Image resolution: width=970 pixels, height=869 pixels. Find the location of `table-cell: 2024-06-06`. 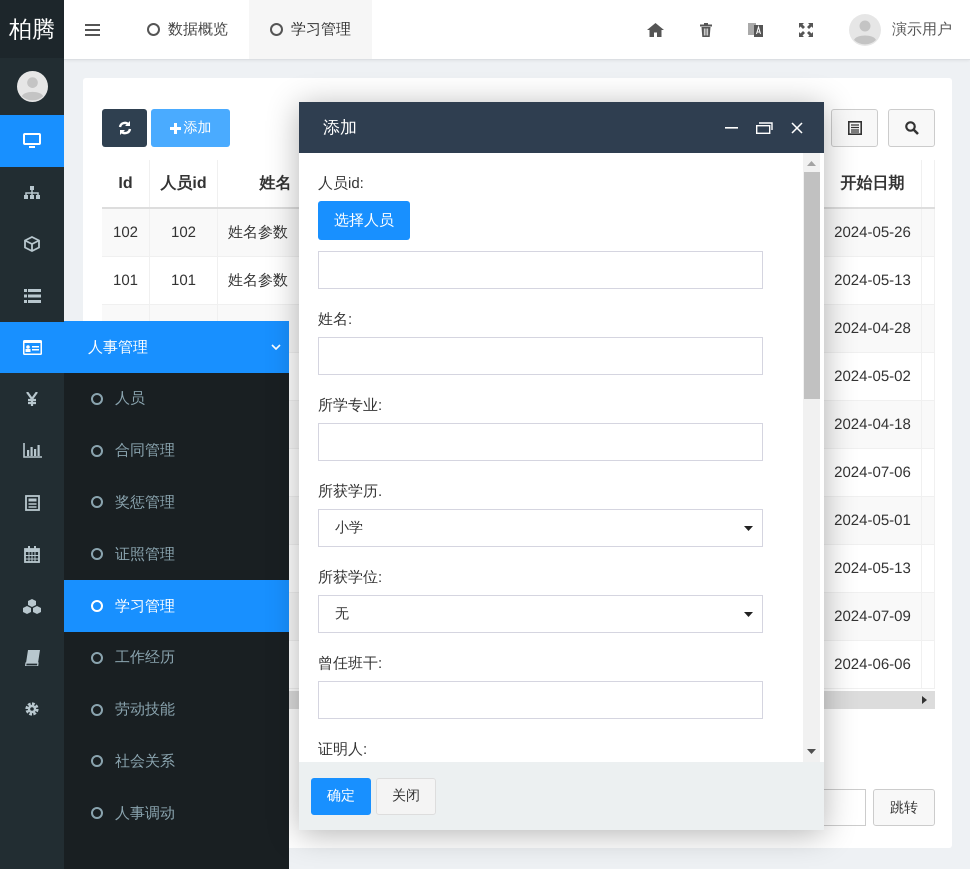

table-cell: 2024-06-06 is located at coordinates (872, 664).